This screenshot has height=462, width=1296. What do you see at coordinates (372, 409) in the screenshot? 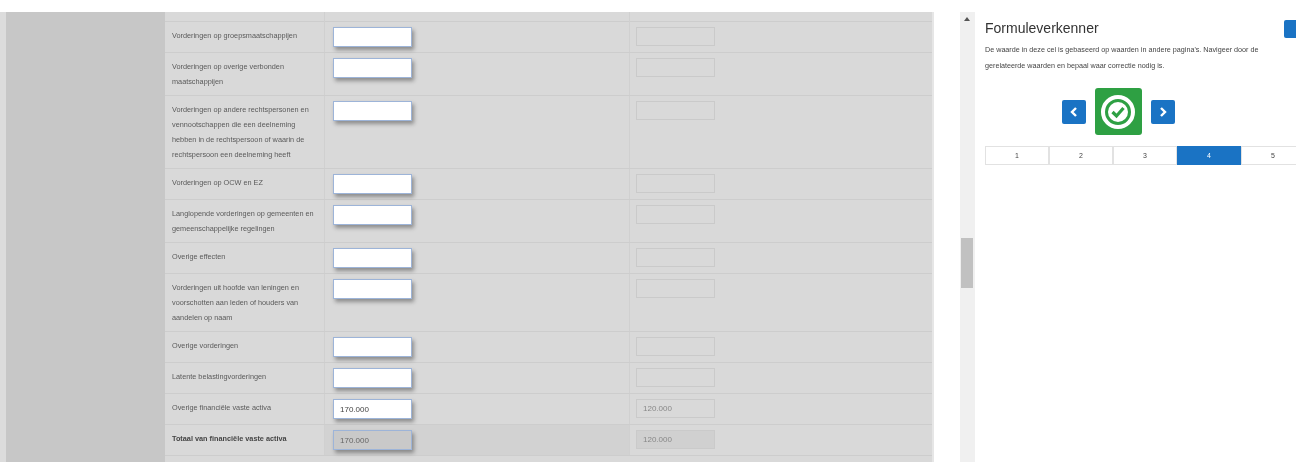
I see `input-field: 170.000` at bounding box center [372, 409].